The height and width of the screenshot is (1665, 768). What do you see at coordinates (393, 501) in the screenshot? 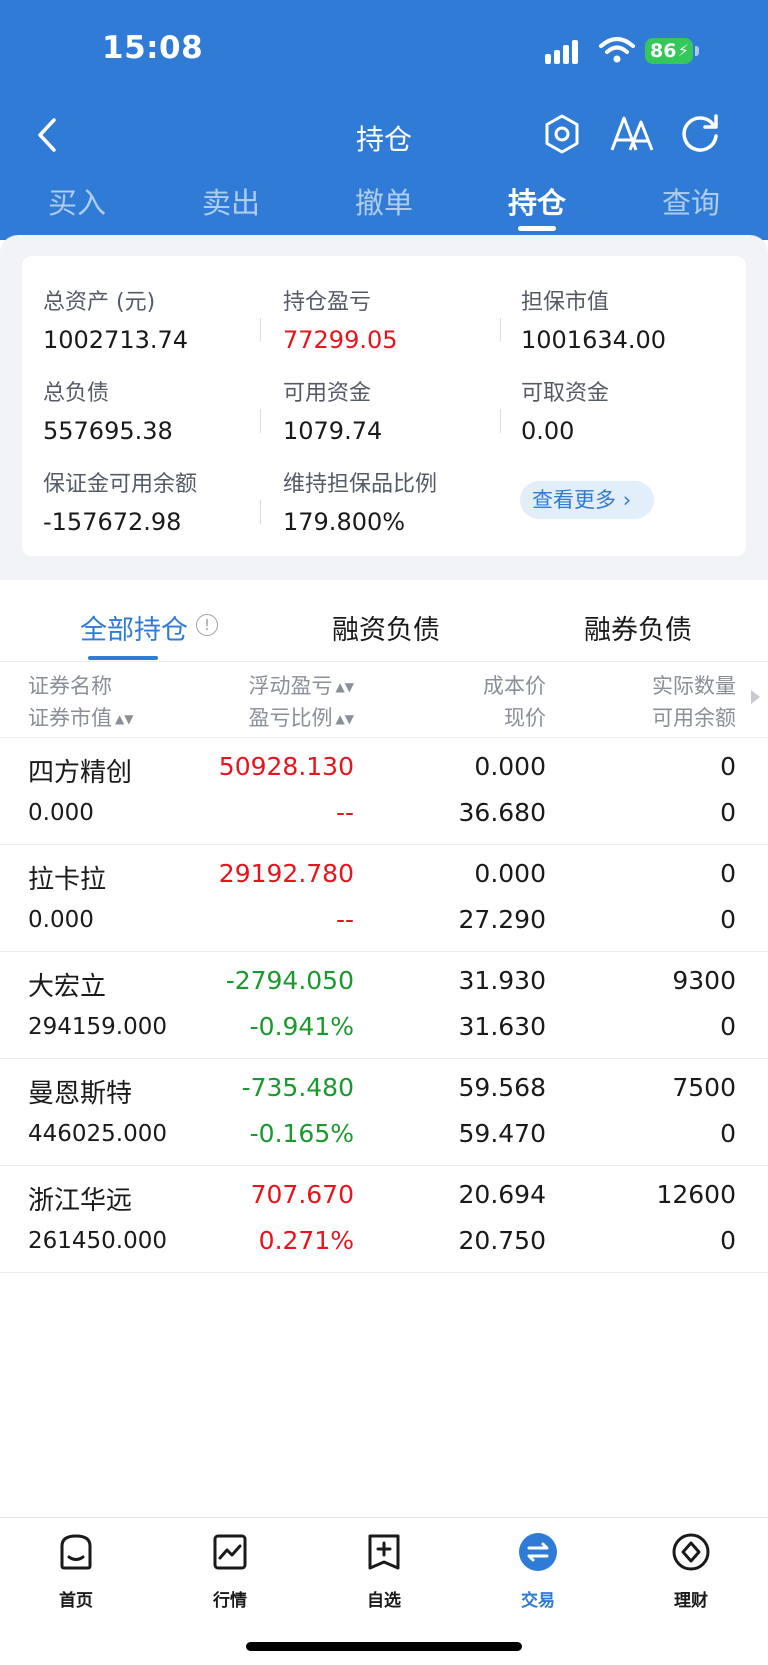
I see `maintenance-ratio: 维持担保品比例 179.800%` at bounding box center [393, 501].